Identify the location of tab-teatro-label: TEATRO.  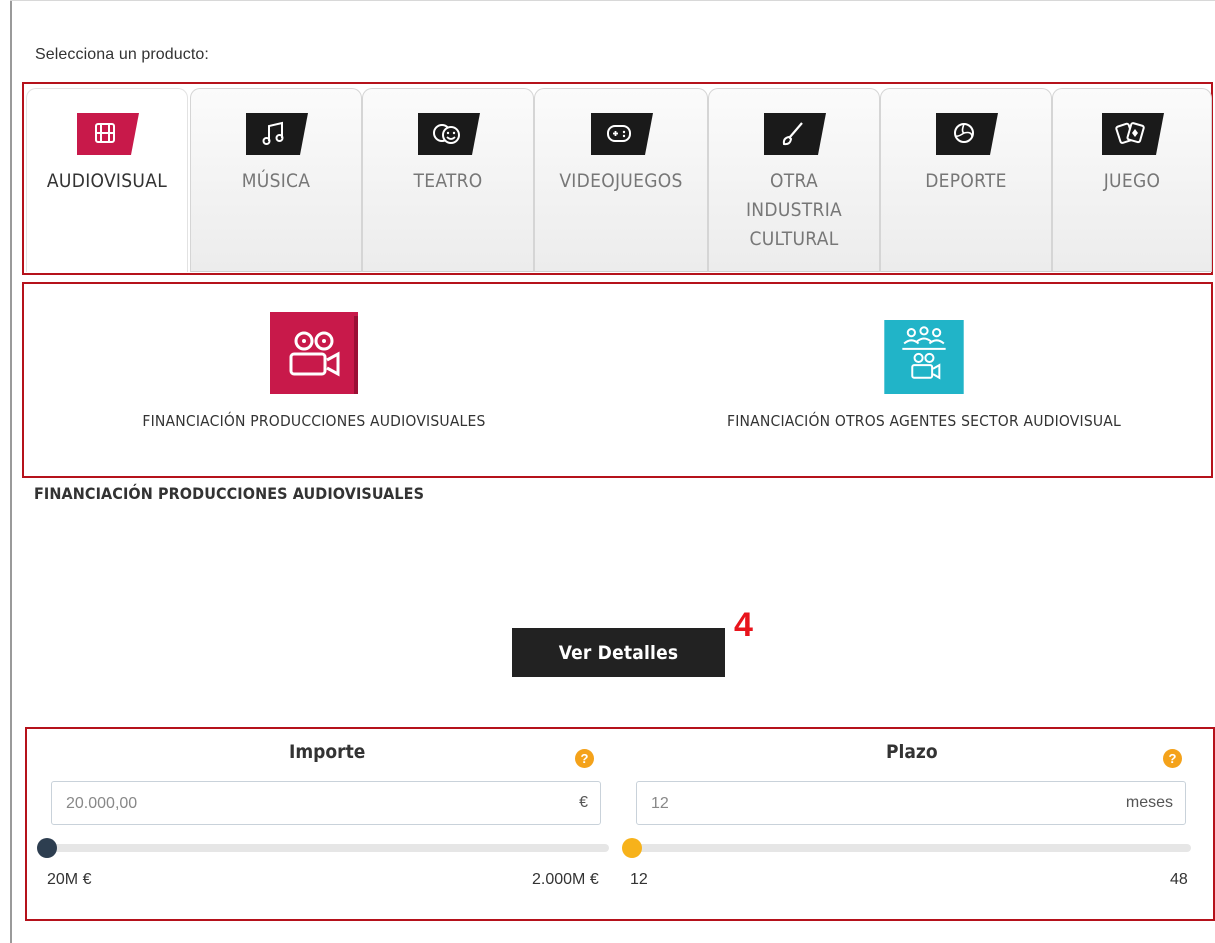
(448, 181).